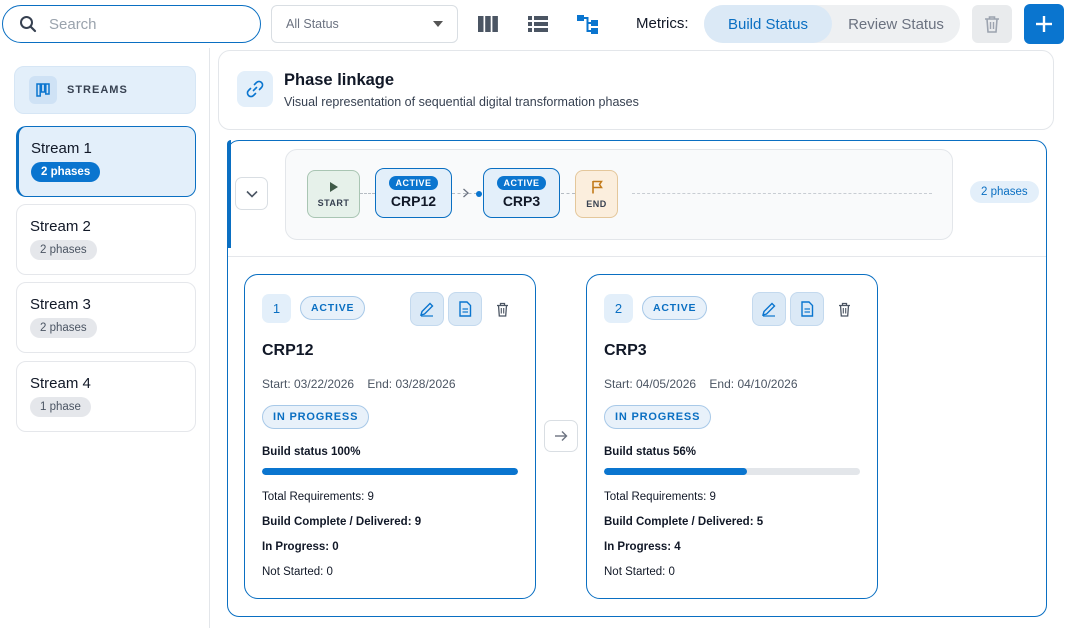 The image size is (1069, 628). What do you see at coordinates (333, 202) in the screenshot?
I see `start-label: START` at bounding box center [333, 202].